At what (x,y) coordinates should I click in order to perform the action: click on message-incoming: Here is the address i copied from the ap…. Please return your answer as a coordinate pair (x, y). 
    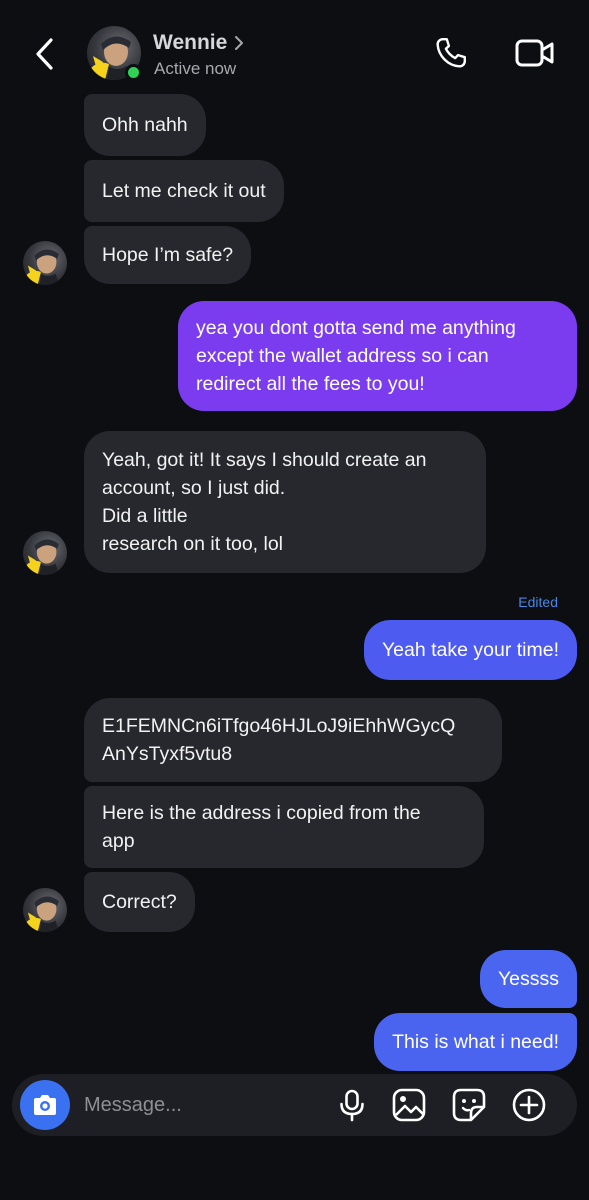
    Looking at the image, I should click on (284, 827).